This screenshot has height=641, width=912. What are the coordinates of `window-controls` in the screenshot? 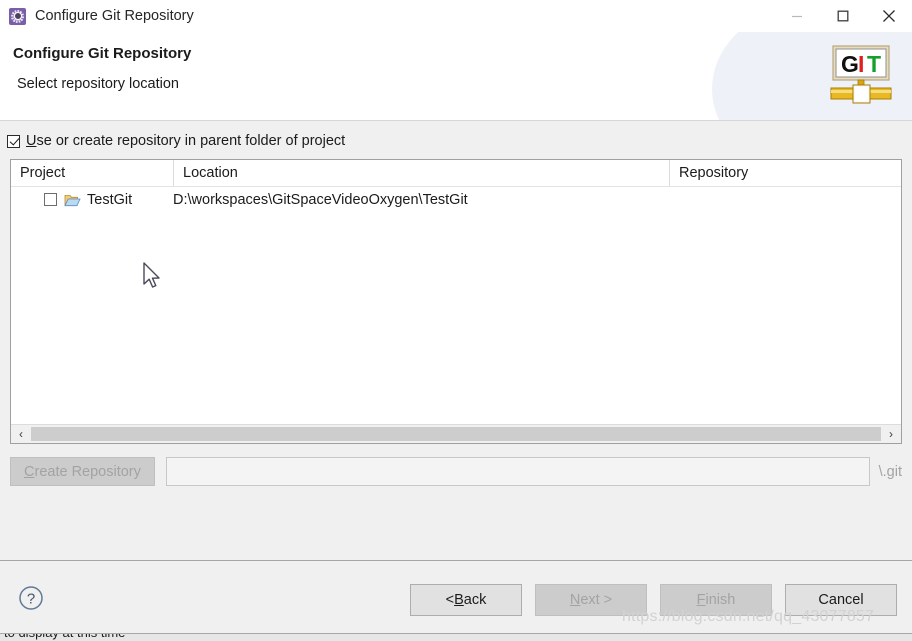 It's located at (843, 16).